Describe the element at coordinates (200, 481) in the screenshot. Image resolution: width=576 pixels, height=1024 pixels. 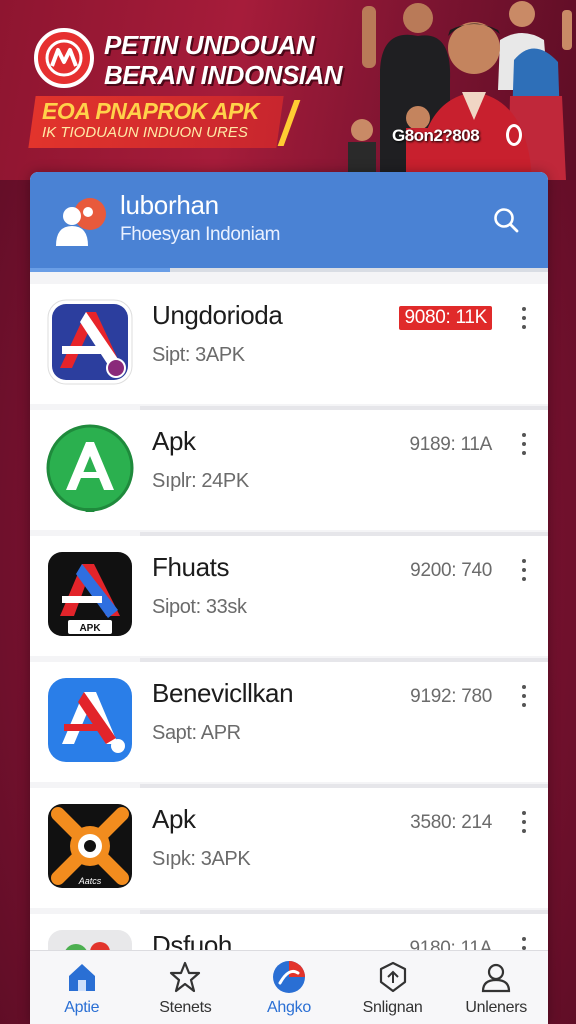
I see `app-meta: Sıplr: 24PK` at that location.